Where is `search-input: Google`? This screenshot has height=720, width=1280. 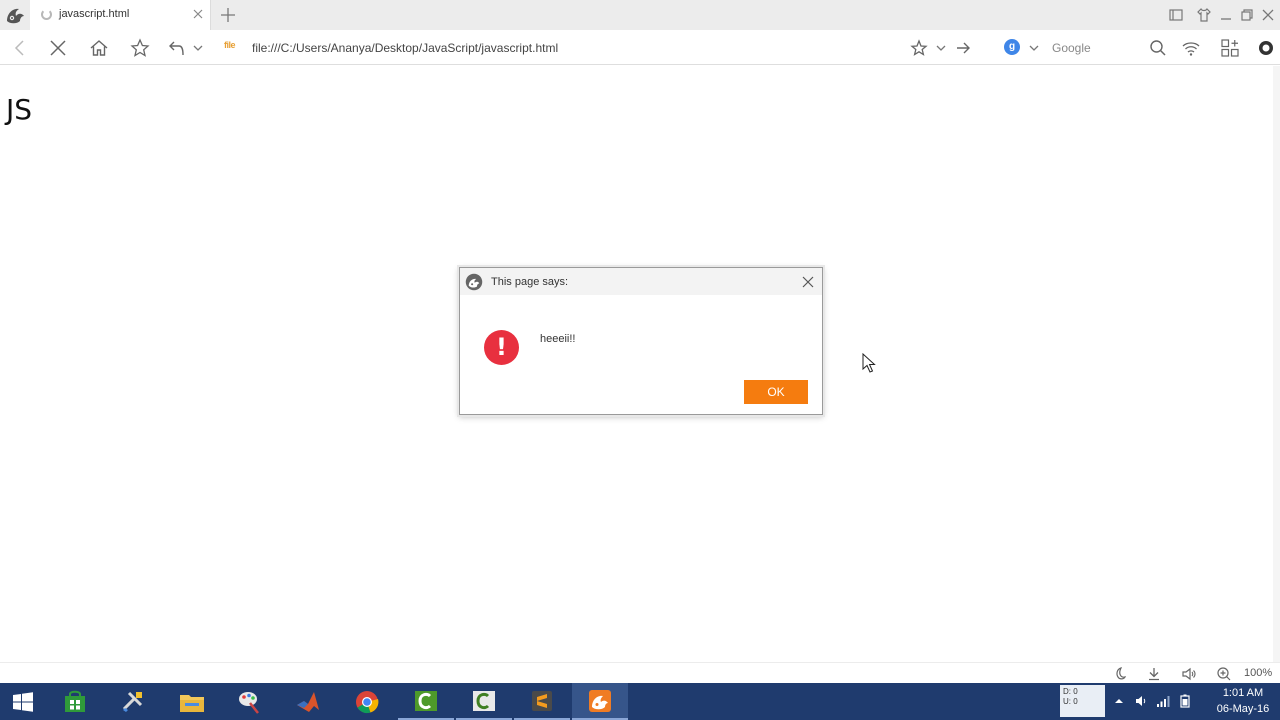 search-input: Google is located at coordinates (1071, 48).